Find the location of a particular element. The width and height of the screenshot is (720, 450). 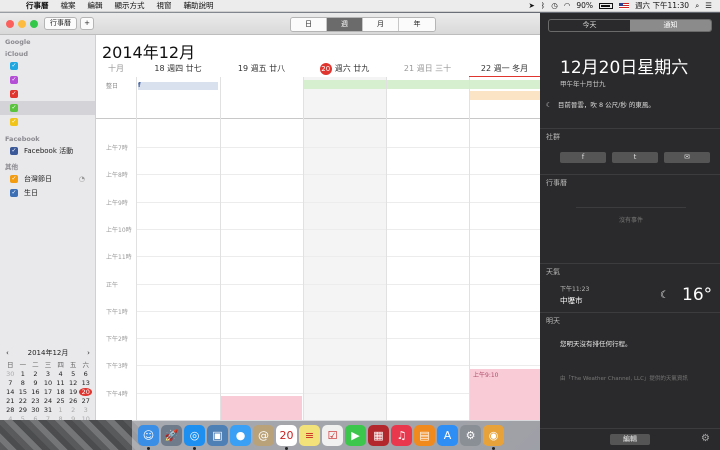

calendars-button: 行事曆 is located at coordinates (60, 23).